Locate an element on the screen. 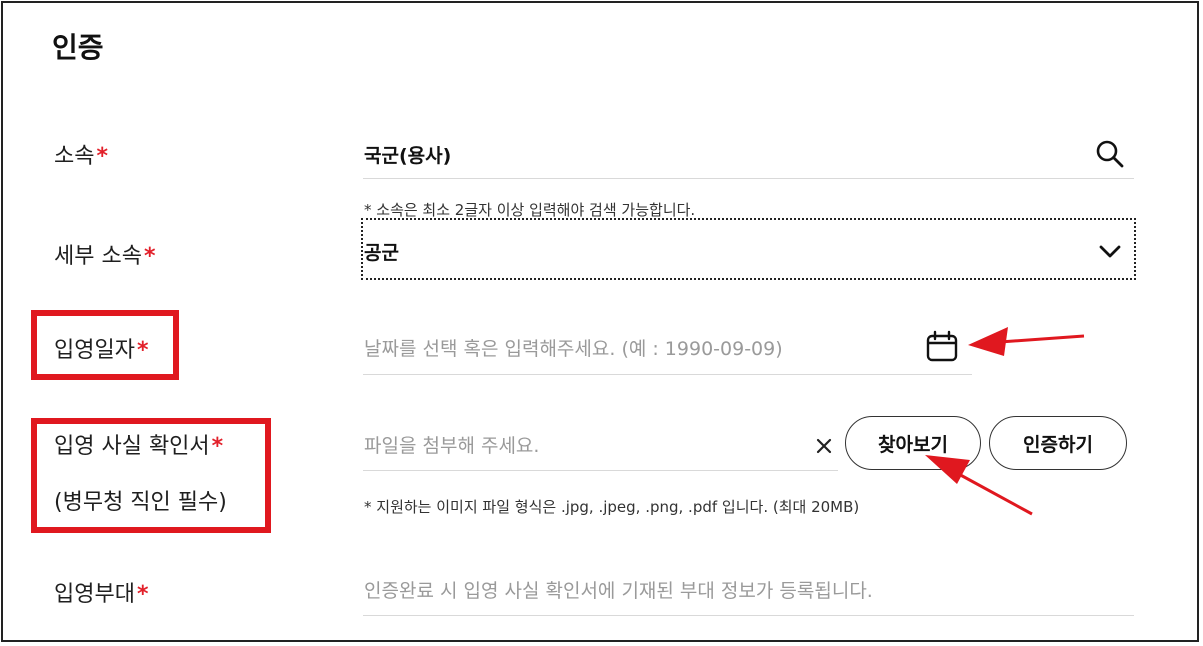 The height and width of the screenshot is (646, 1203). annotation-arrows is located at coordinates (1005, 421).